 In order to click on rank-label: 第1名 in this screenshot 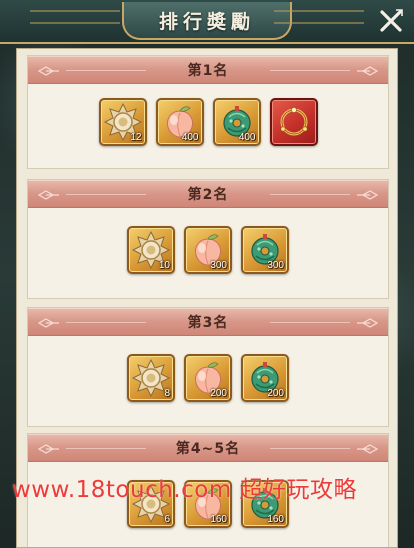, I will do `click(208, 71)`.